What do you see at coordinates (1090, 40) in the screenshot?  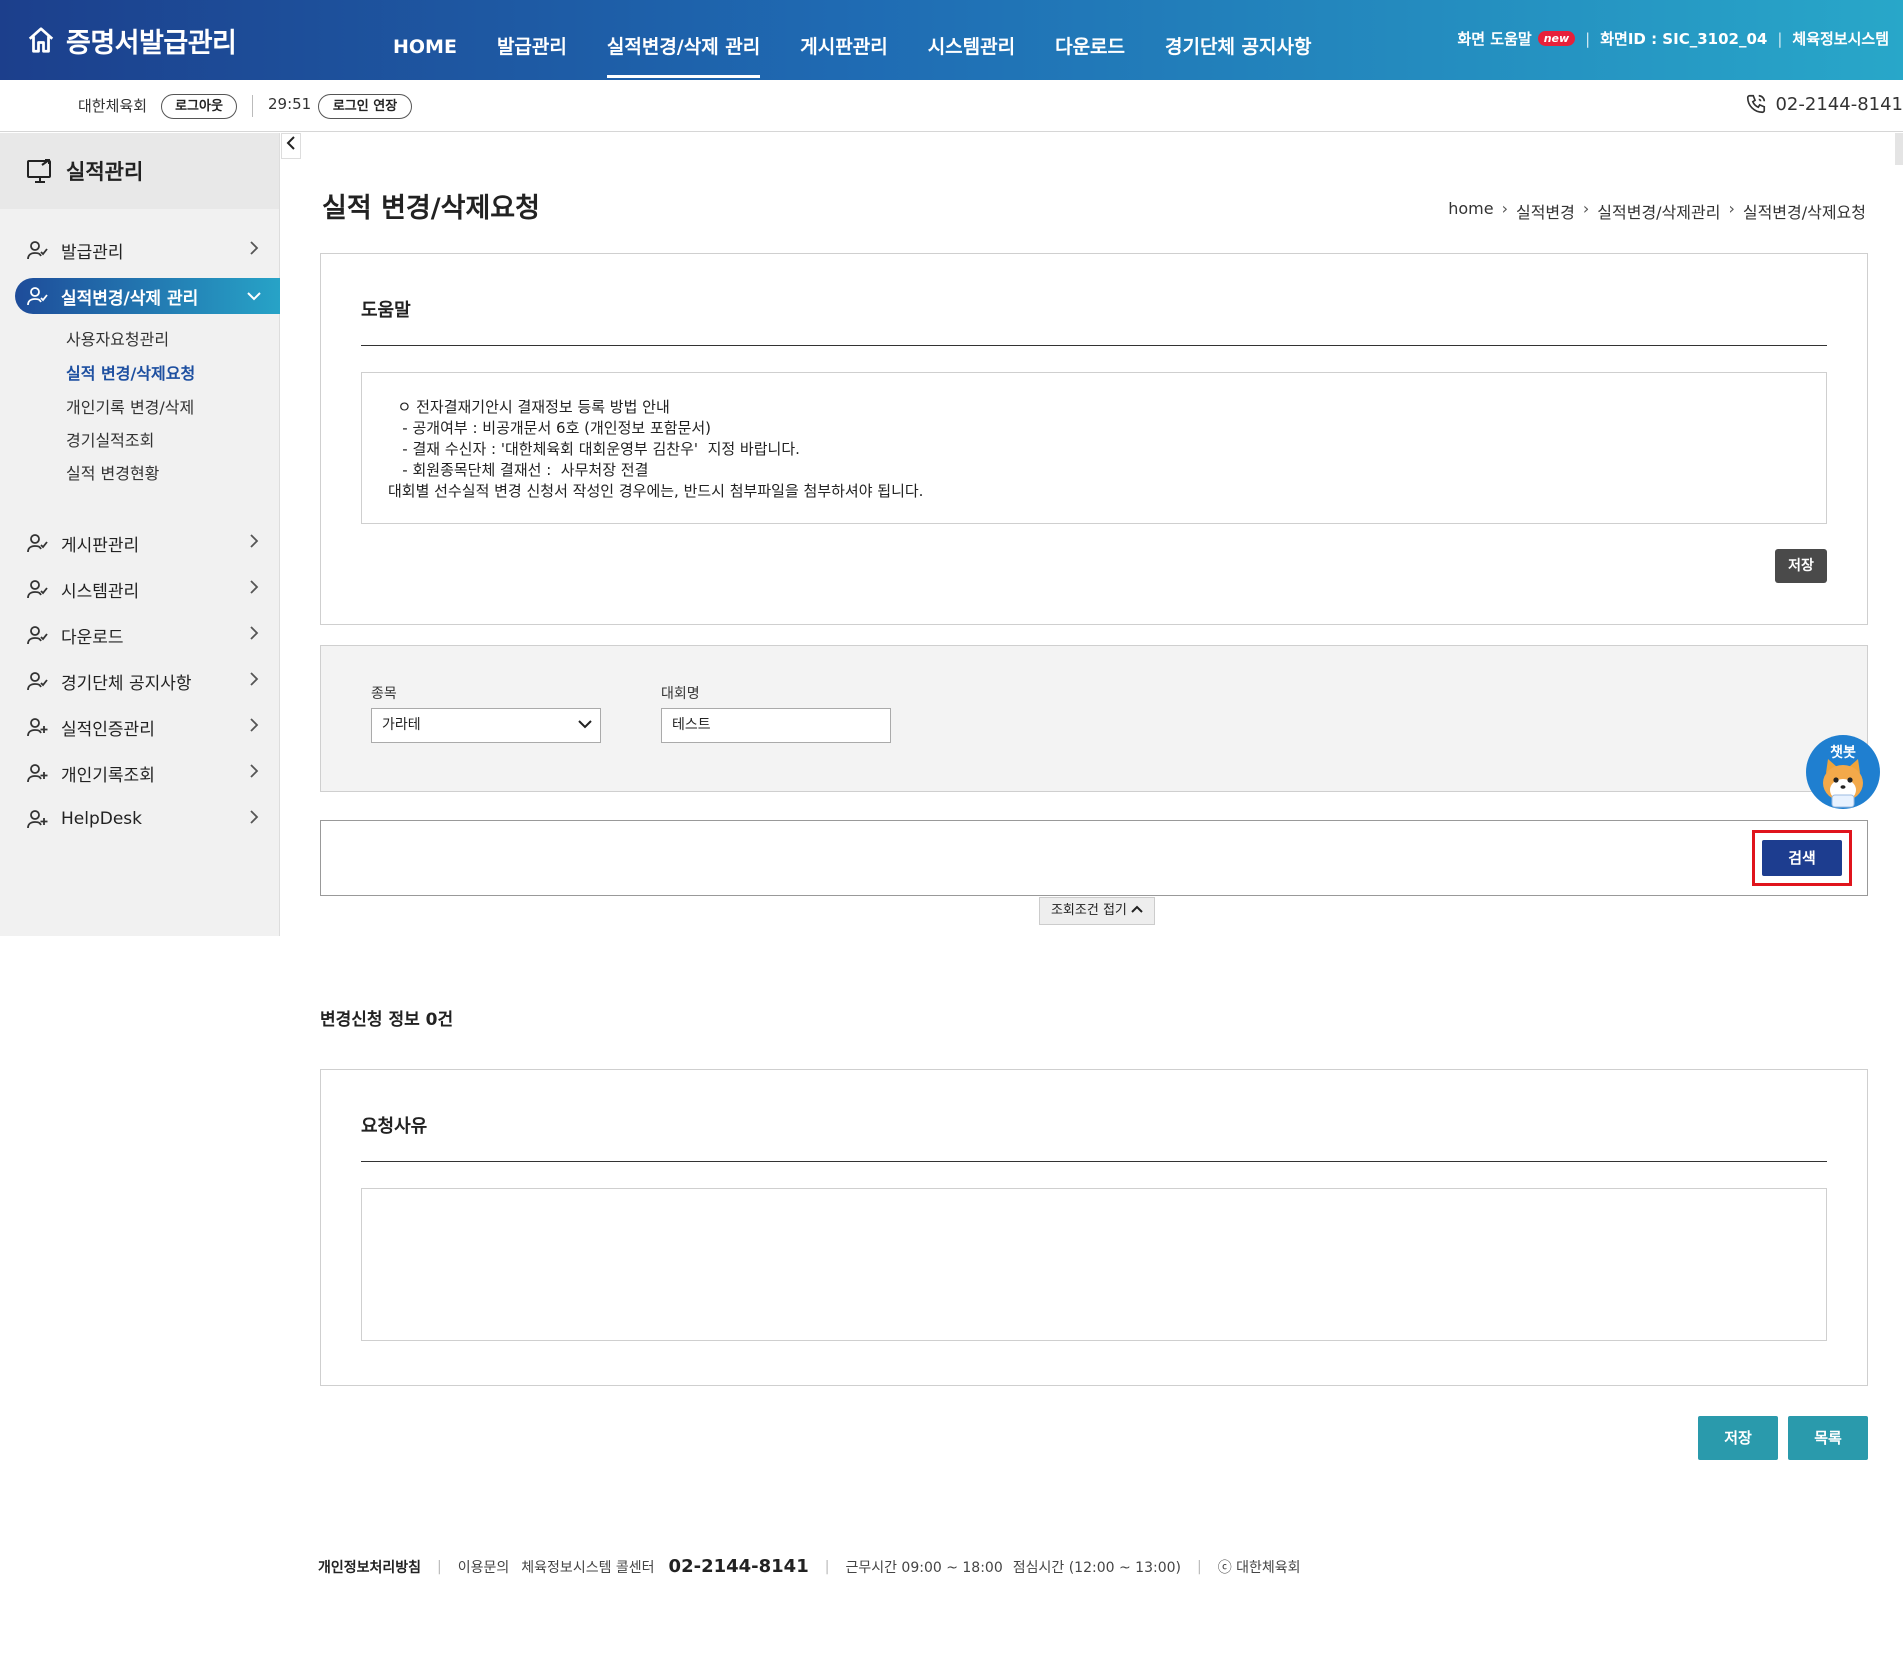 I see `nav-download: 다운로드` at bounding box center [1090, 40].